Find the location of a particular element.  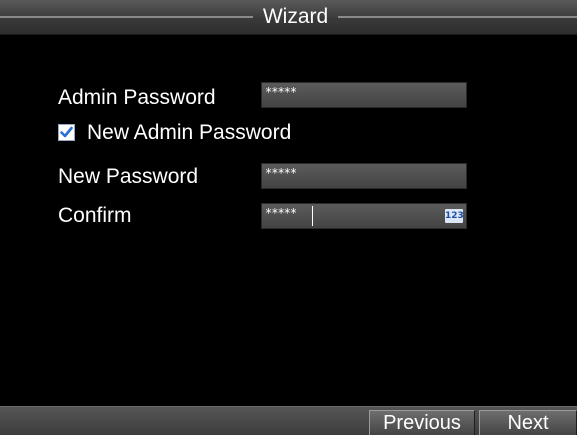

window-title: Wizard is located at coordinates (295, 16).